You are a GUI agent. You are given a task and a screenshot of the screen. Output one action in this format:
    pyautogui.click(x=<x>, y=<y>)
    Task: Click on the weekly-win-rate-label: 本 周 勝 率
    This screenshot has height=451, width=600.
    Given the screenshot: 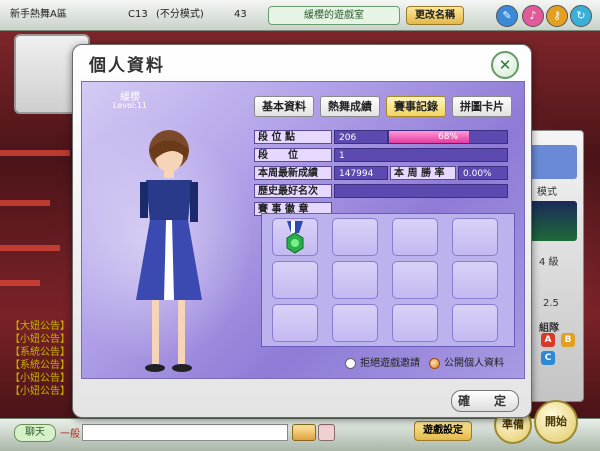 What is the action you would take?
    pyautogui.click(x=423, y=173)
    